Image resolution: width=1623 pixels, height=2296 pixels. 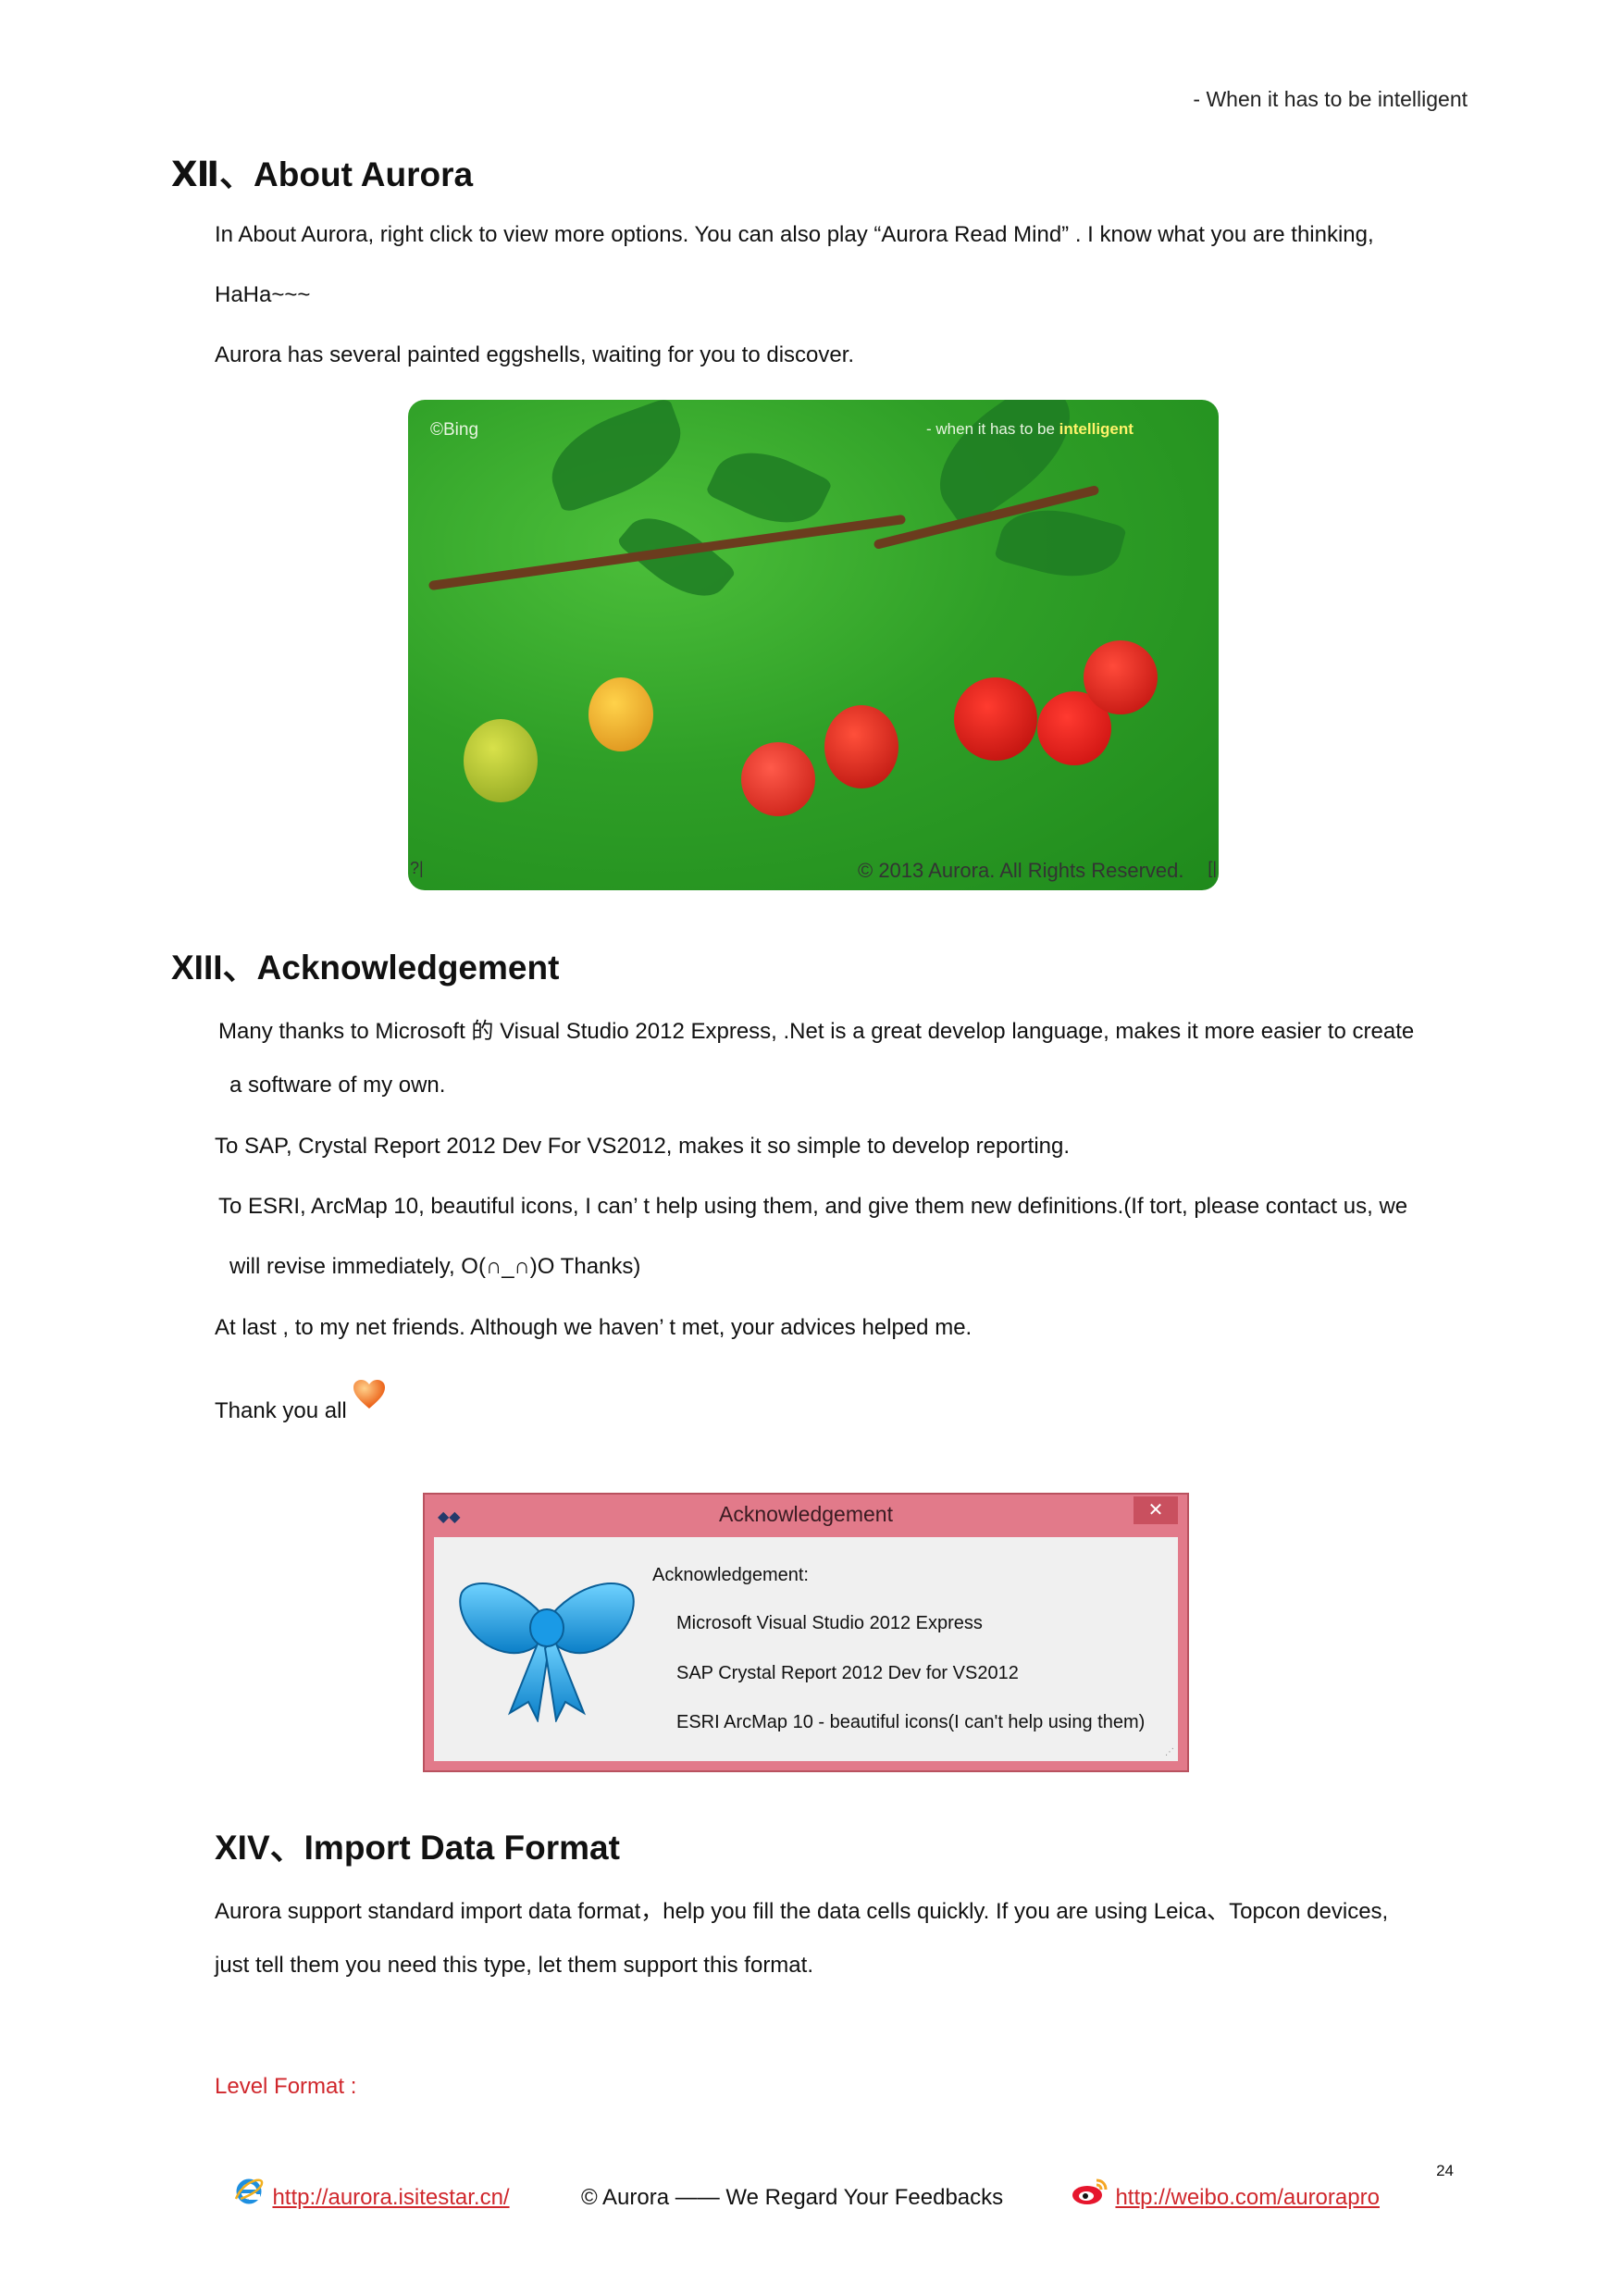 I want to click on dialog-ack-label: Acknowledgement:, so click(x=730, y=1575).